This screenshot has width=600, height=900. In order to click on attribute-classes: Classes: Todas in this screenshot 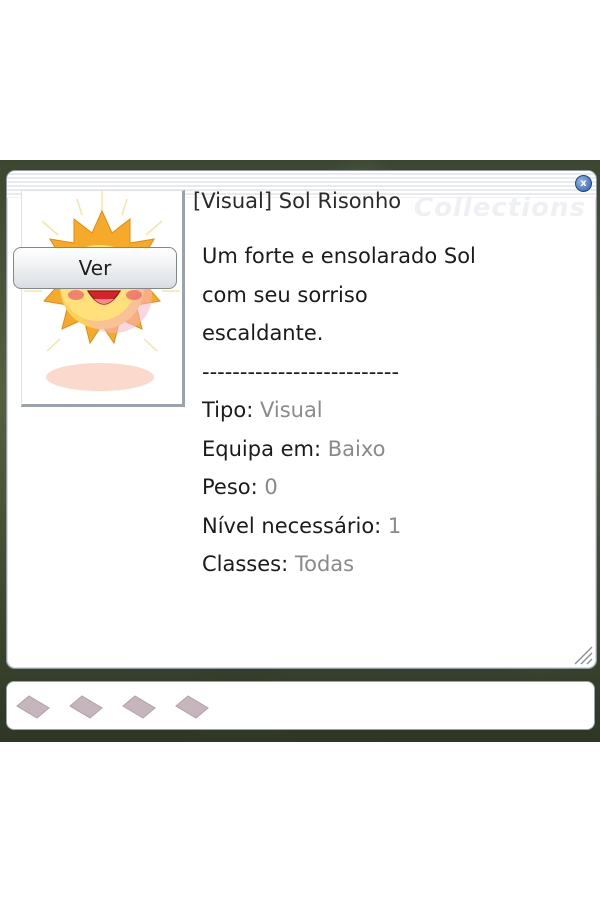, I will do `click(387, 564)`.